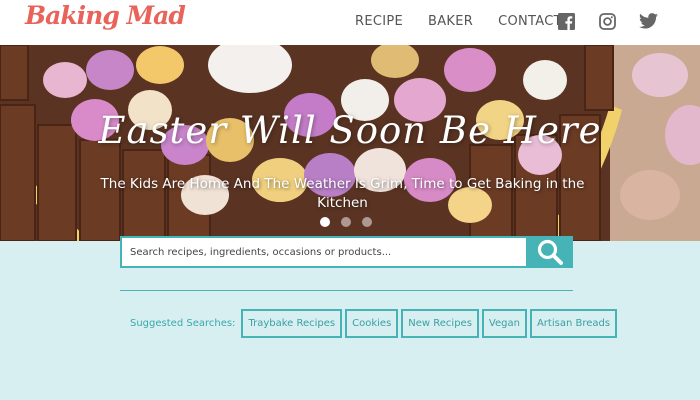 This screenshot has height=400, width=700. I want to click on suggested-chip-vegan: Vegan, so click(504, 323).